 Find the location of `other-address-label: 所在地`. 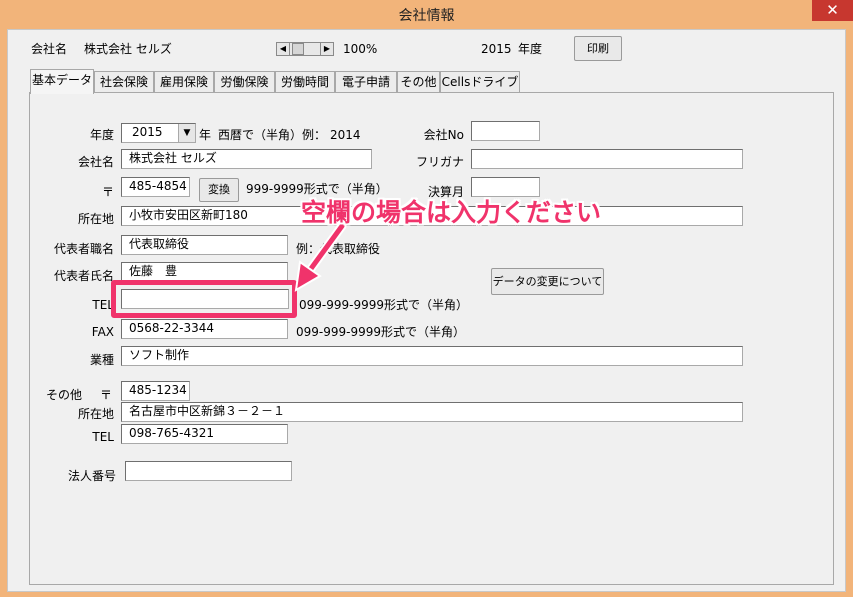

other-address-label: 所在地 is located at coordinates (95, 414).